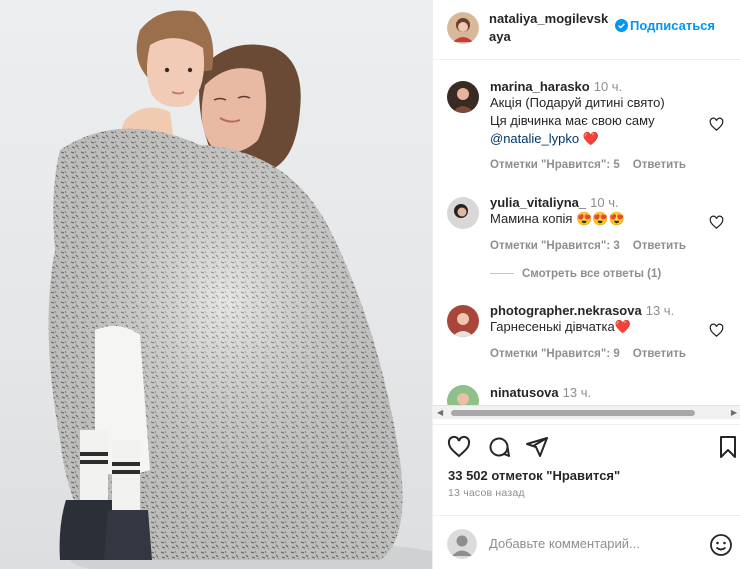 The height and width of the screenshot is (569, 740). Describe the element at coordinates (534, 138) in the screenshot. I see `mention-link: @natalie_lypko` at that location.